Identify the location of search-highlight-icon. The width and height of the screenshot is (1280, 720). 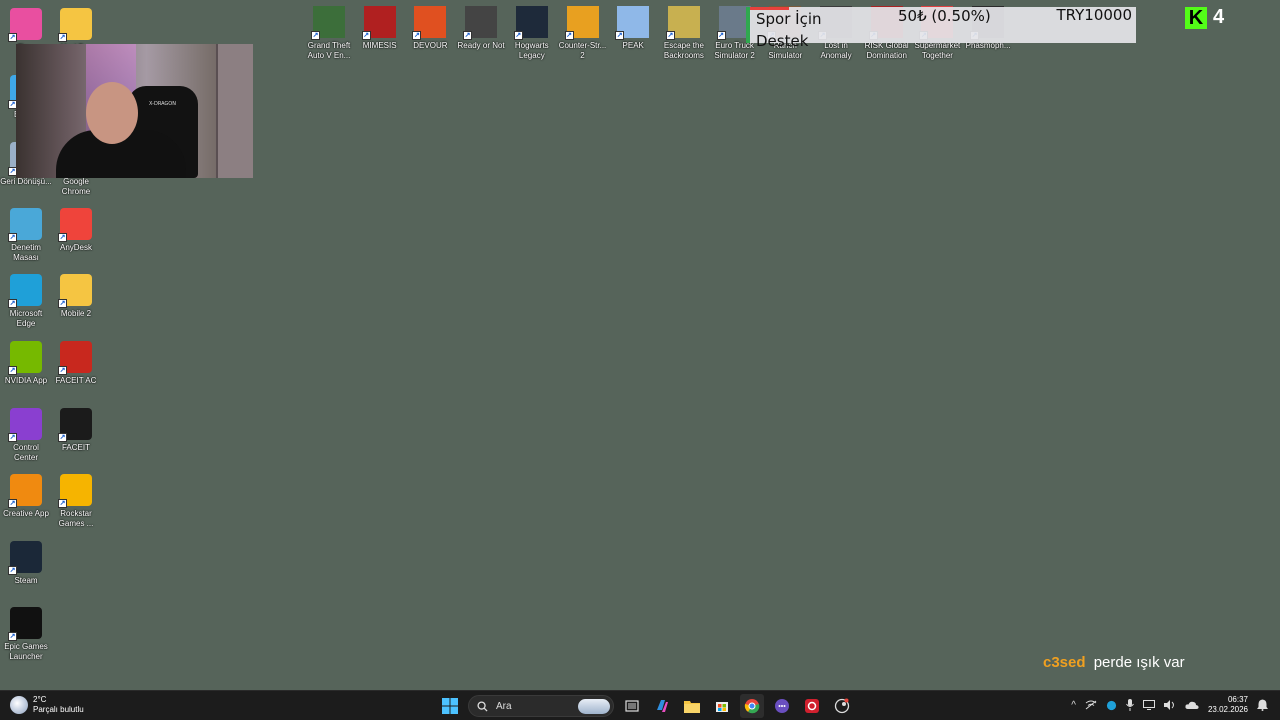
(594, 706).